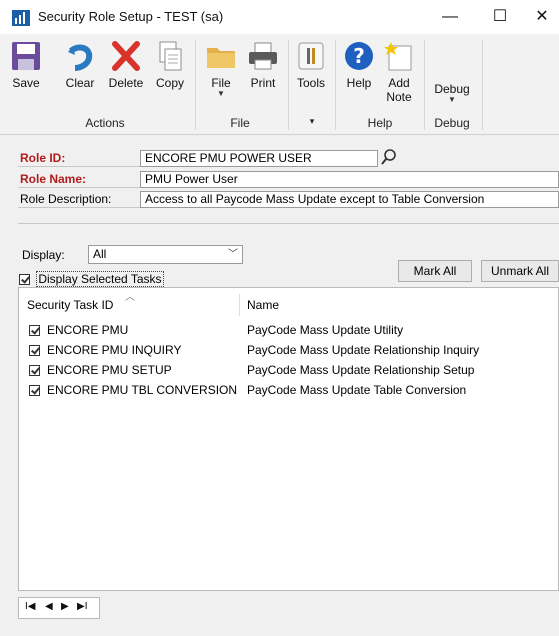 The width and height of the screenshot is (559, 636). I want to click on role-description-label: Role Description:, so click(66, 199).